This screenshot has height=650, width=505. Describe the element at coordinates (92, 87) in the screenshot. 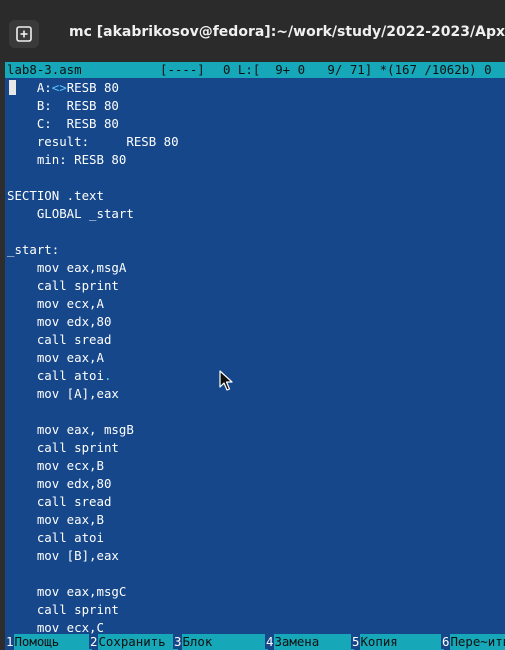

I see `code-text: RESB 80` at that location.